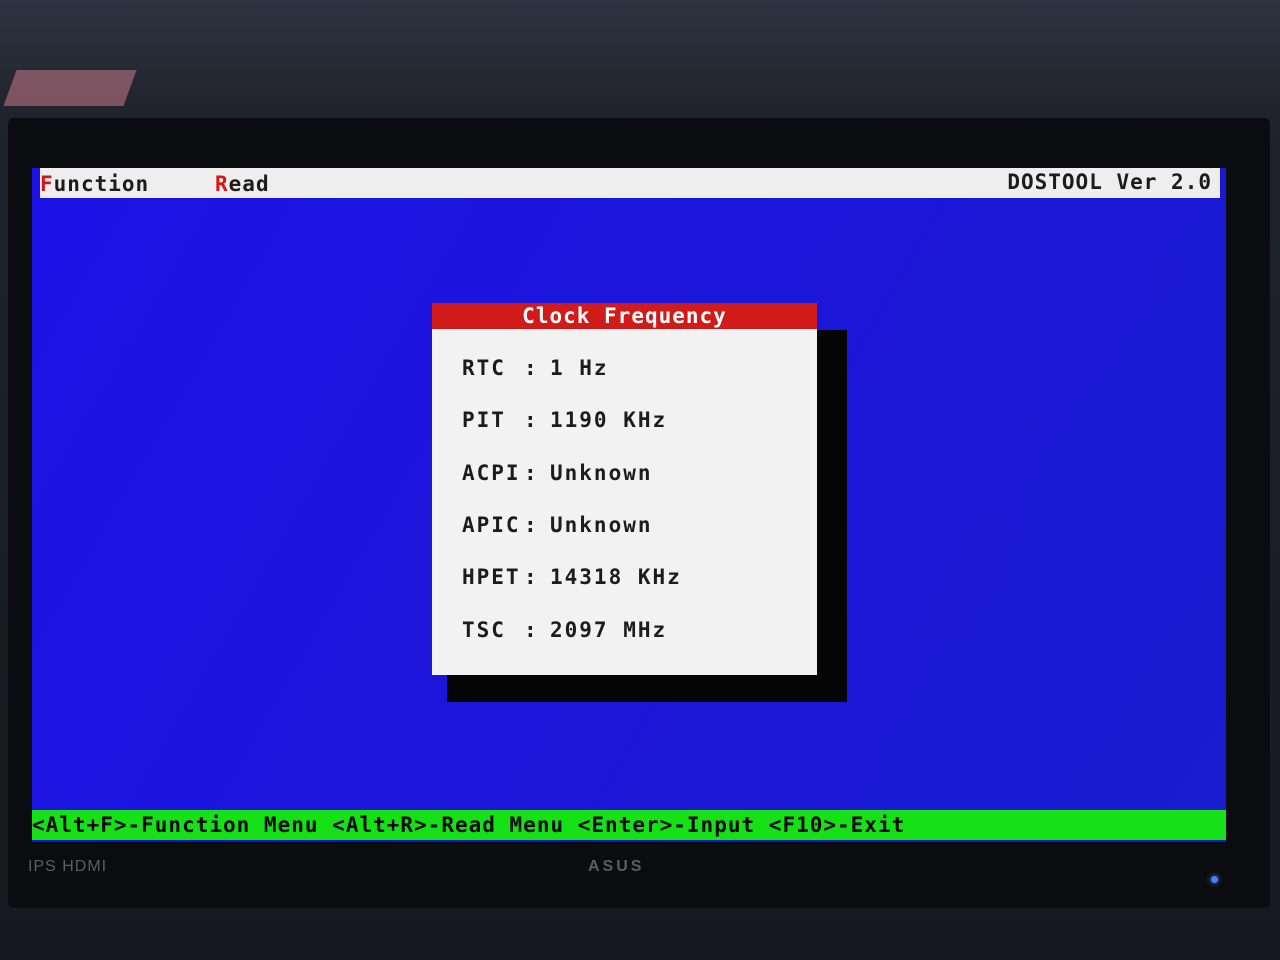 The image size is (1280, 960). What do you see at coordinates (47, 184) in the screenshot?
I see `menu-function-hotkey: F` at bounding box center [47, 184].